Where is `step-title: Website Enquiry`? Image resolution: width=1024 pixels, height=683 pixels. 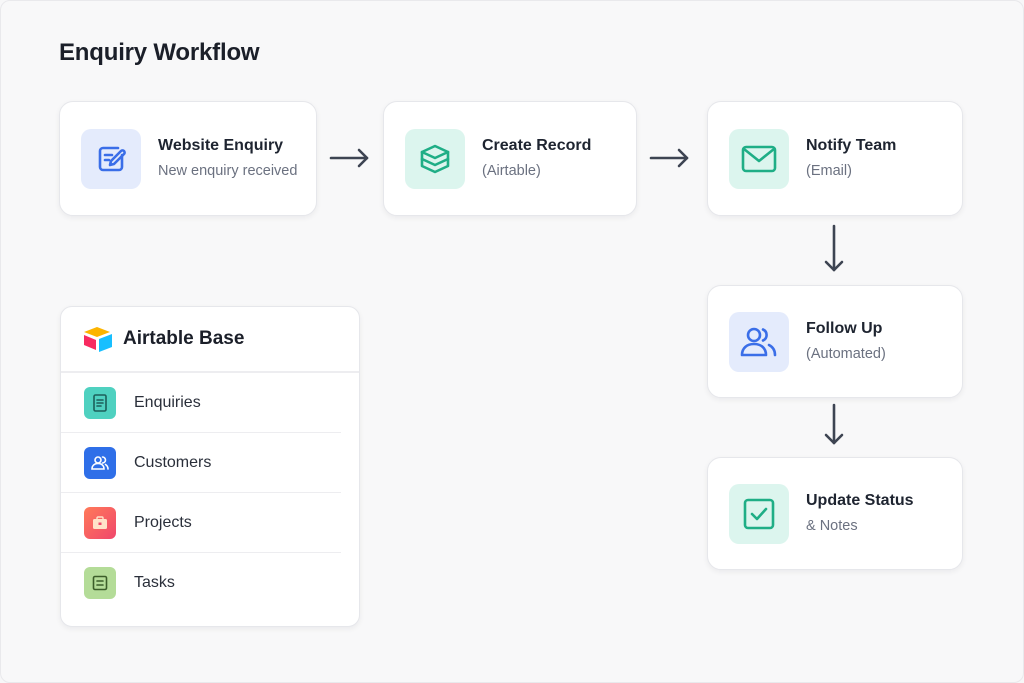 step-title: Website Enquiry is located at coordinates (221, 145).